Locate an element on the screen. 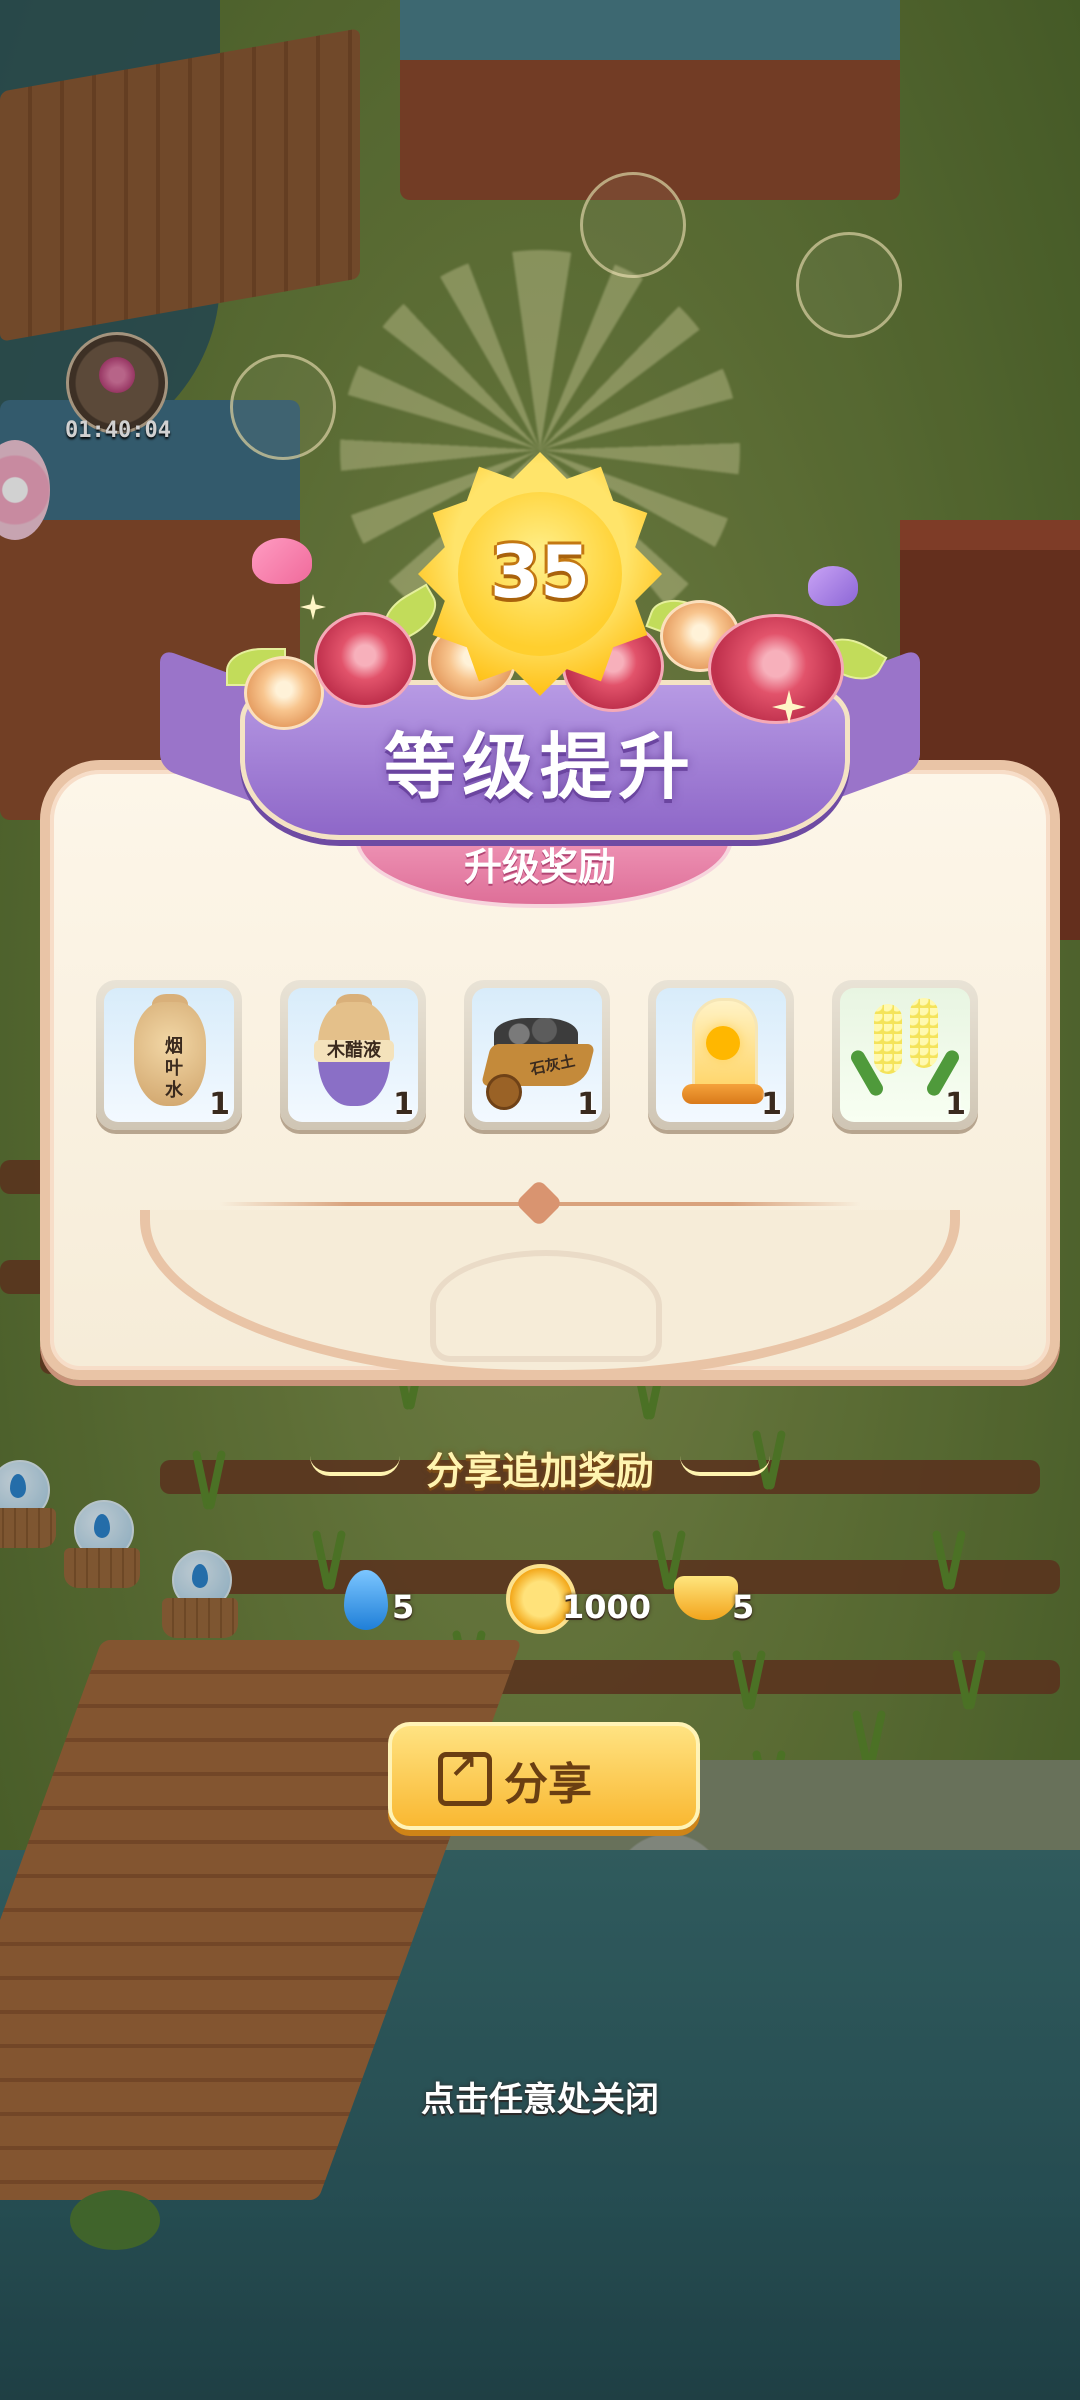 The width and height of the screenshot is (1080, 2400). share-button: 分享 is located at coordinates (544, 1776).